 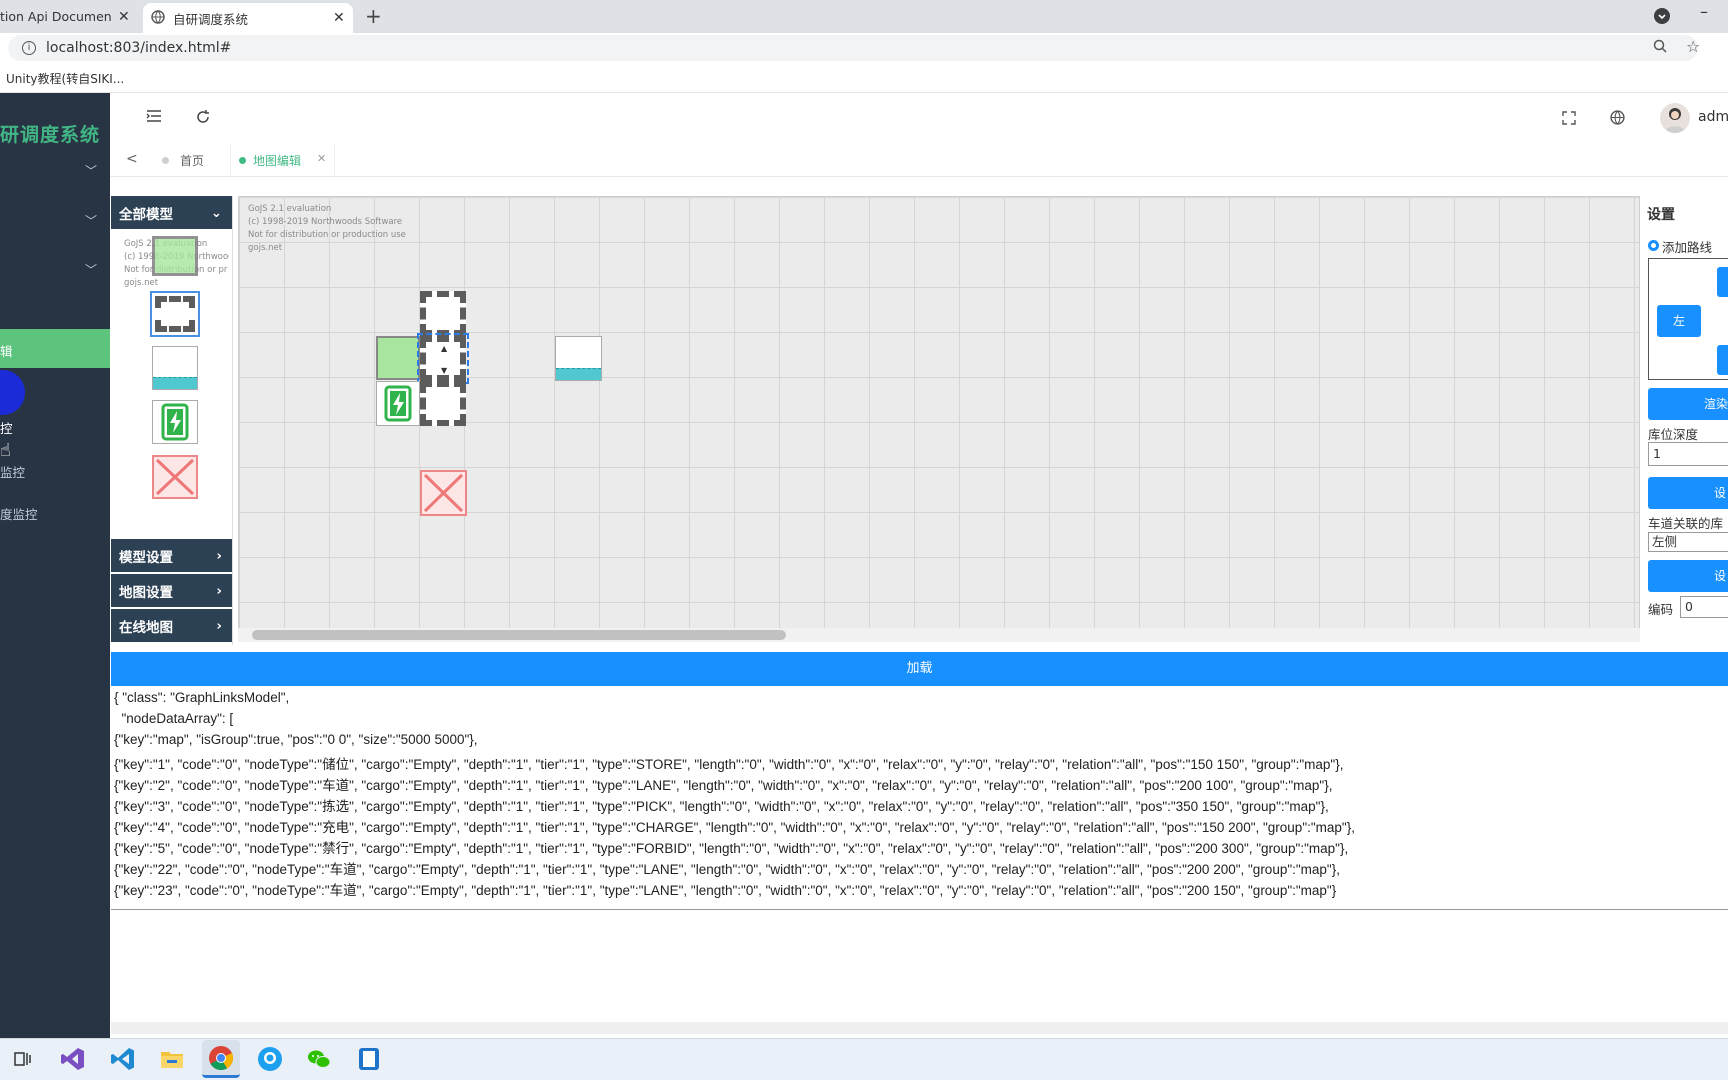 What do you see at coordinates (23, 1061) in the screenshot?
I see `task-view-icon` at bounding box center [23, 1061].